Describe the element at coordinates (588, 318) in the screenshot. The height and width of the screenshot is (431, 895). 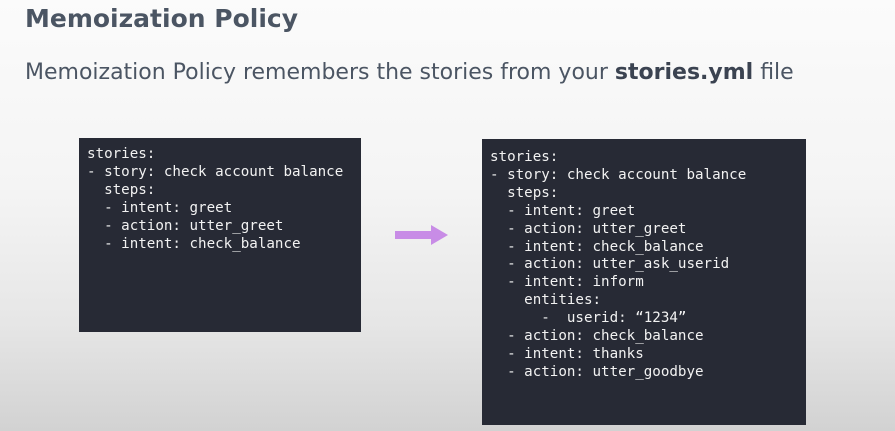
I see `code-line: - userid: “1234”` at that location.